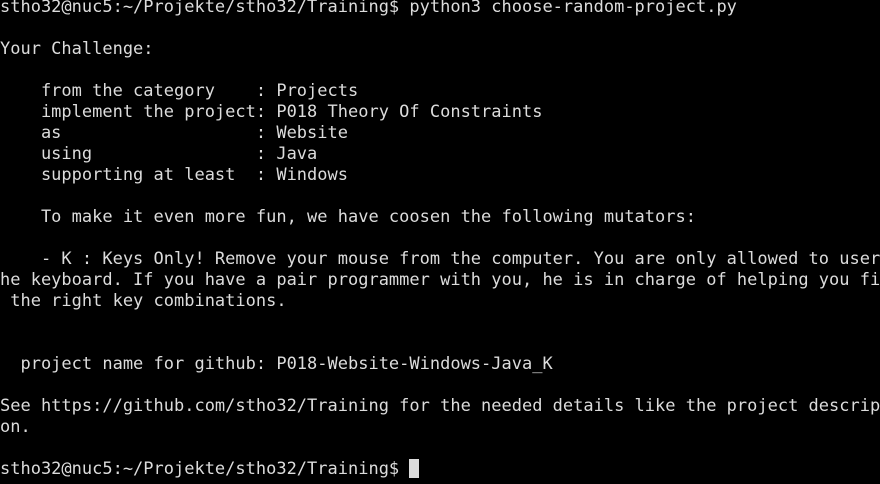 This screenshot has width=880, height=484. Describe the element at coordinates (143, 301) in the screenshot. I see `terminal-line: the right key combinations.` at that location.